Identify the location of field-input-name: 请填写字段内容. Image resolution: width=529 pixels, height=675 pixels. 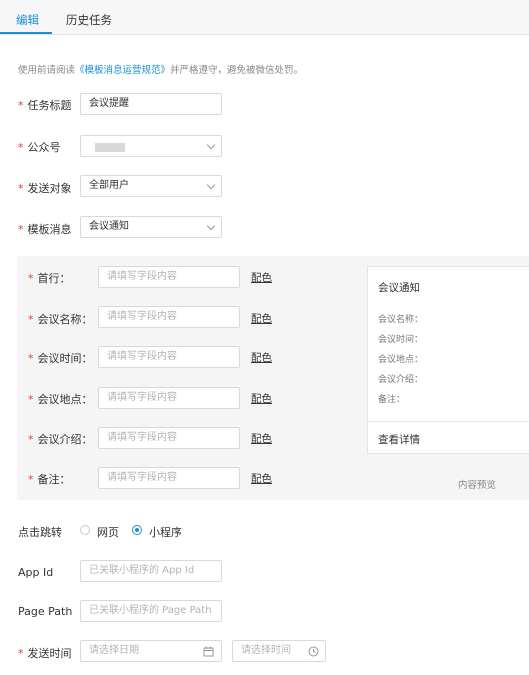
(169, 317).